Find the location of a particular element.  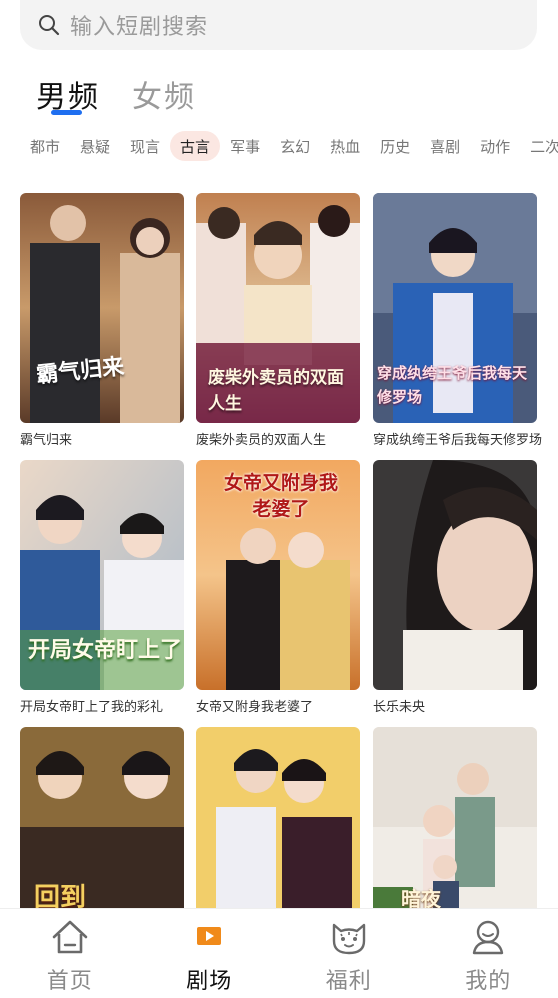

show-poster: 废柴外卖员的双面人生 is located at coordinates (278, 308).